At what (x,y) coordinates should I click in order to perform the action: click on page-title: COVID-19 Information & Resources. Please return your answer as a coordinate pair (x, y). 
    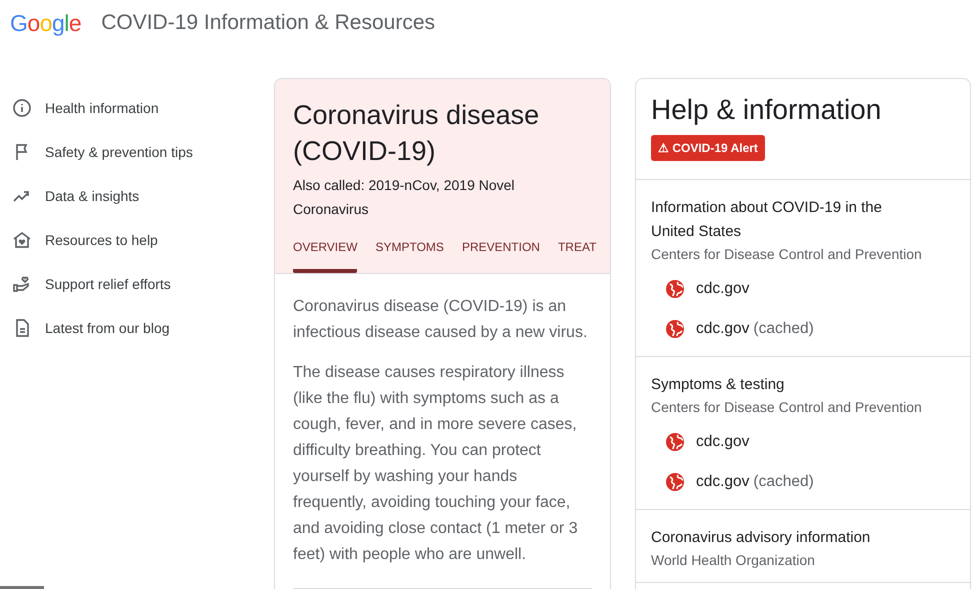
    Looking at the image, I should click on (268, 23).